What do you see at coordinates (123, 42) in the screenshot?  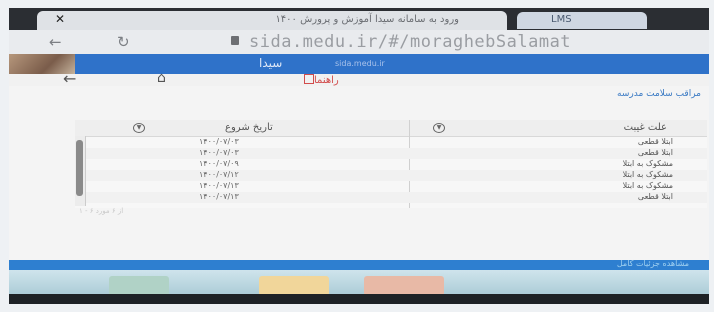 I see `reload-icon: ↻` at bounding box center [123, 42].